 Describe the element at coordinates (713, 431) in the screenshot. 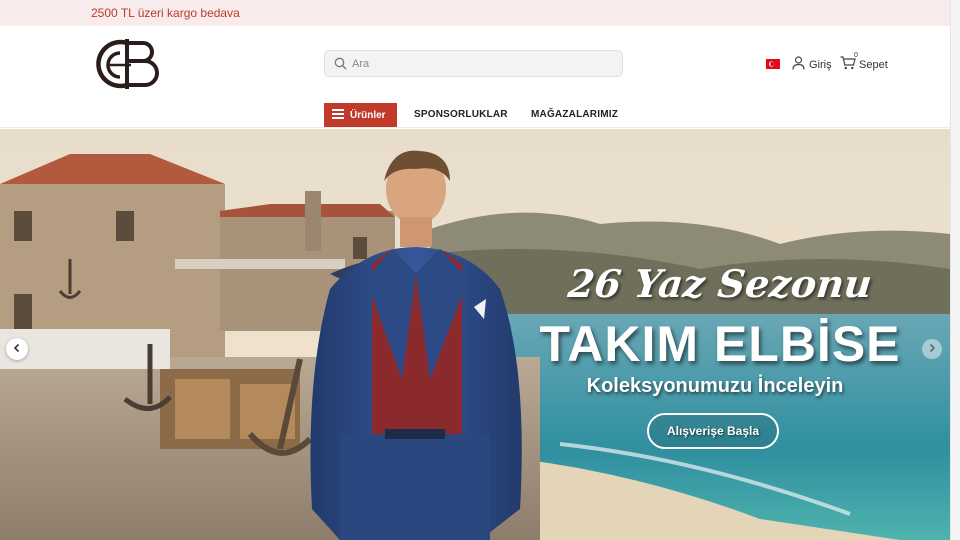

I see `shop-now-button: Alışverişe Başla` at that location.